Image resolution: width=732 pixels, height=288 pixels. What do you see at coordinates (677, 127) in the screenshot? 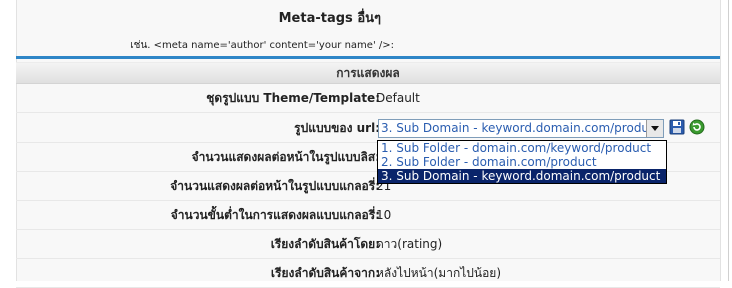
I see `save-icon` at bounding box center [677, 127].